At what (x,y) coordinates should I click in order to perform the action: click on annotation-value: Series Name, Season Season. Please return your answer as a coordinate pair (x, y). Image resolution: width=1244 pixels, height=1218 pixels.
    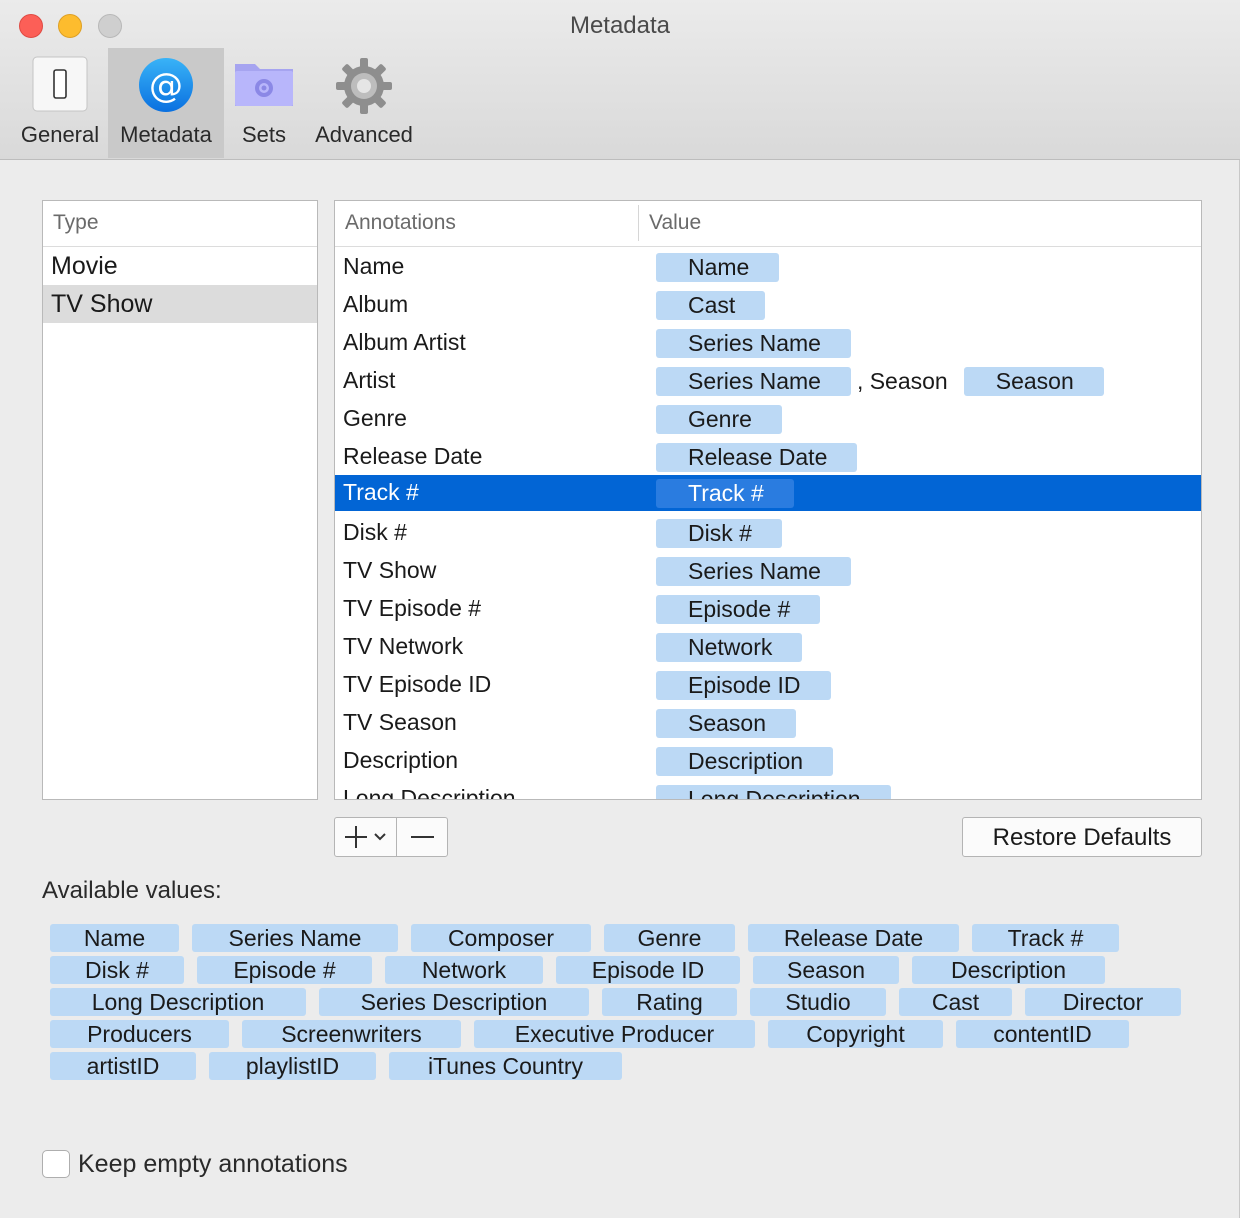
    Looking at the image, I should click on (880, 382).